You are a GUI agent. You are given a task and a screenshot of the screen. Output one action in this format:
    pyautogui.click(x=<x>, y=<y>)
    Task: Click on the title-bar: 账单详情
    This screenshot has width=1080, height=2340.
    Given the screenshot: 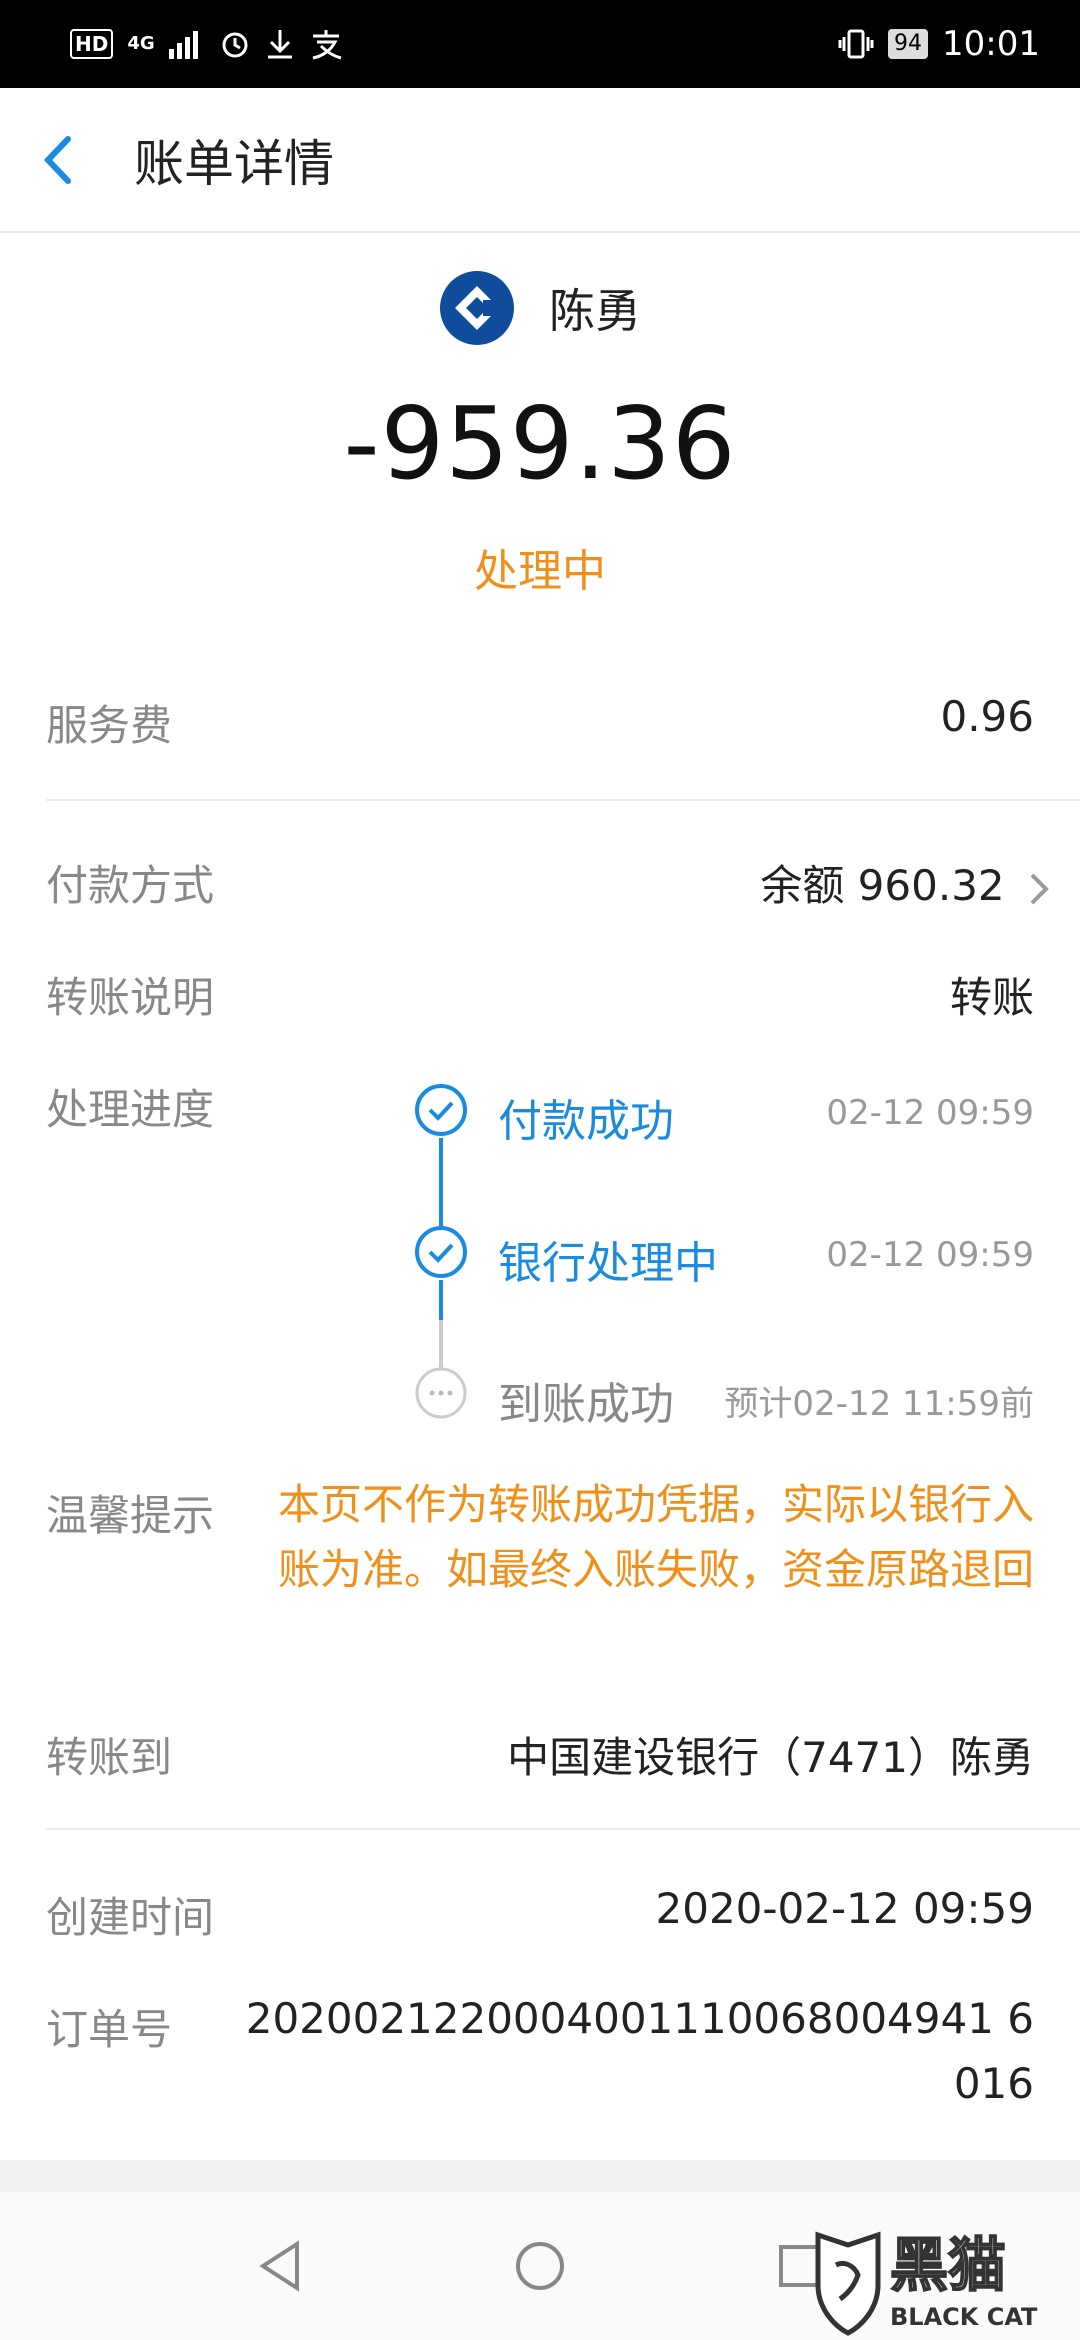 What is the action you would take?
    pyautogui.click(x=540, y=160)
    